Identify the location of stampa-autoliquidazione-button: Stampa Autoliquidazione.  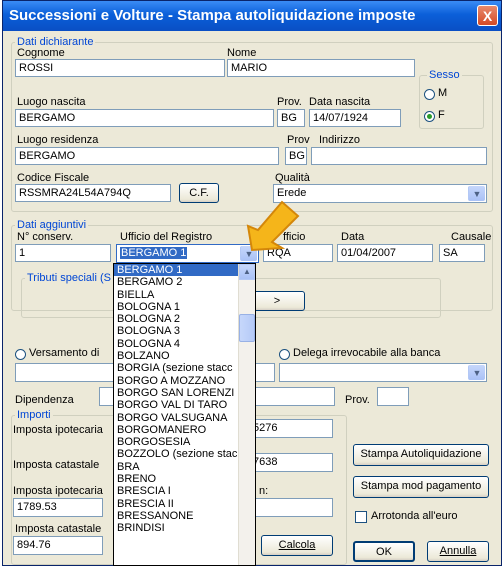
(421, 455).